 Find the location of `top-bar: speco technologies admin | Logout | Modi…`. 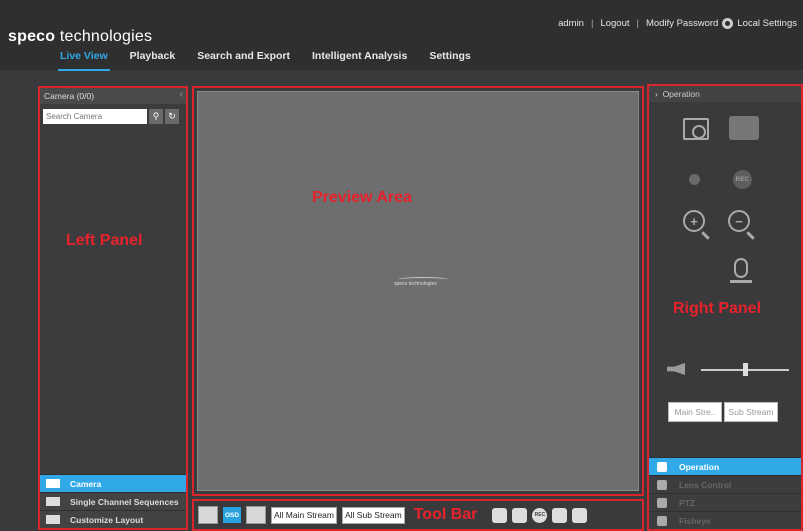

top-bar: speco technologies admin | Logout | Modi… is located at coordinates (401, 35).